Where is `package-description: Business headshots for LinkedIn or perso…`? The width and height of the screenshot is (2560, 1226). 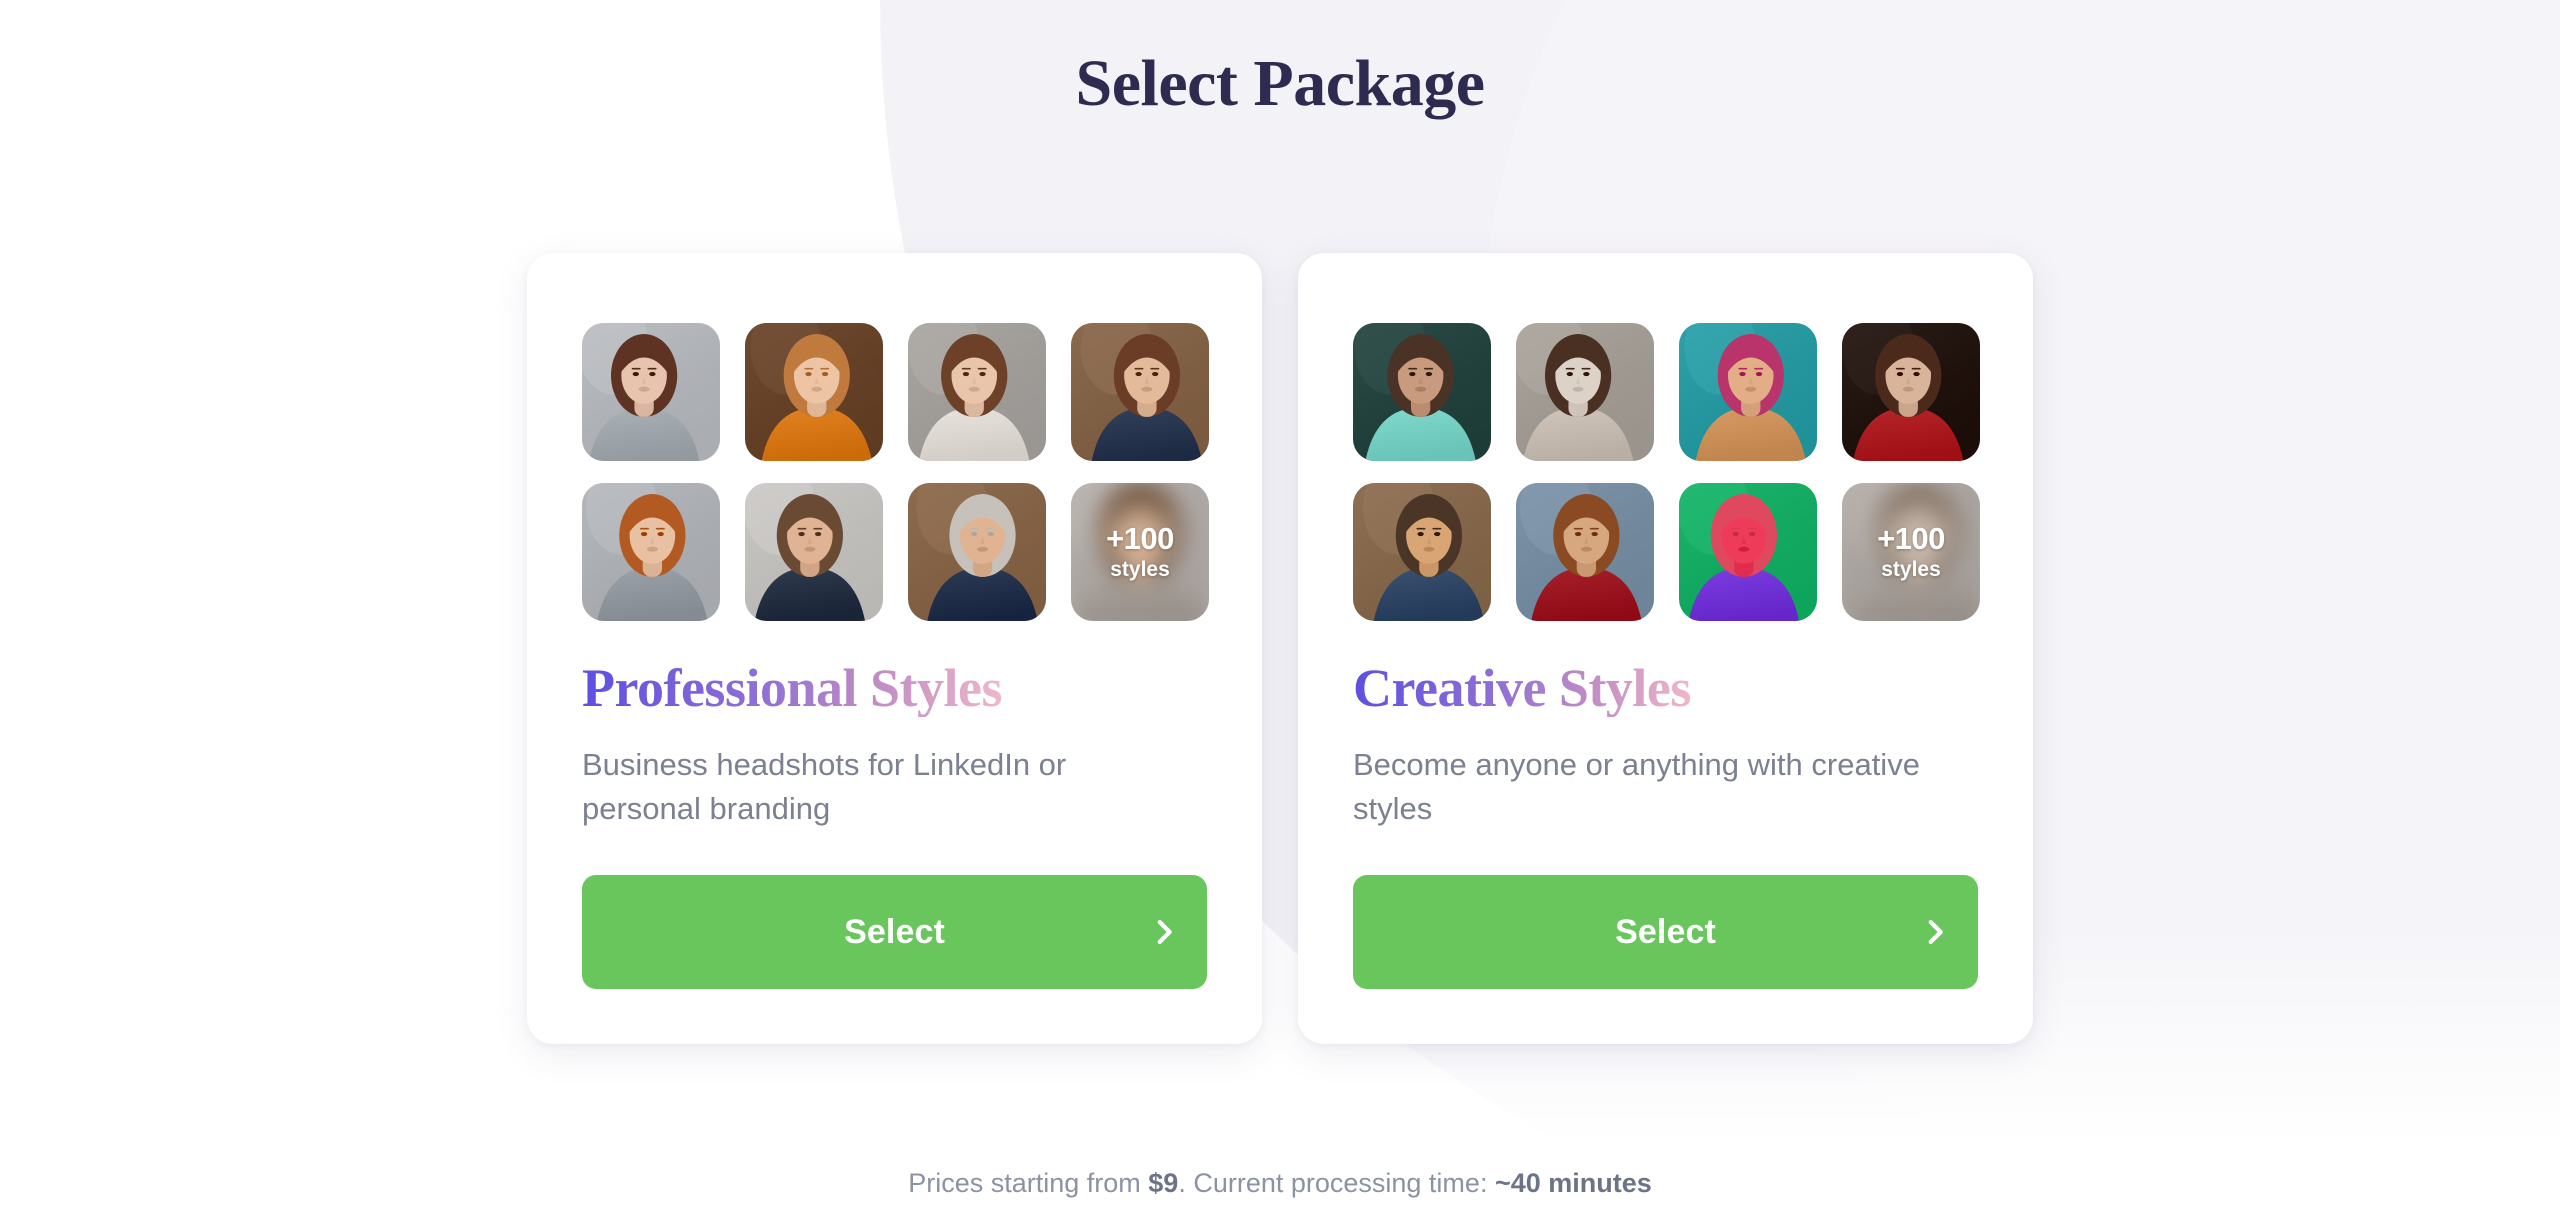 package-description: Business headshots for LinkedIn or perso… is located at coordinates (824, 787).